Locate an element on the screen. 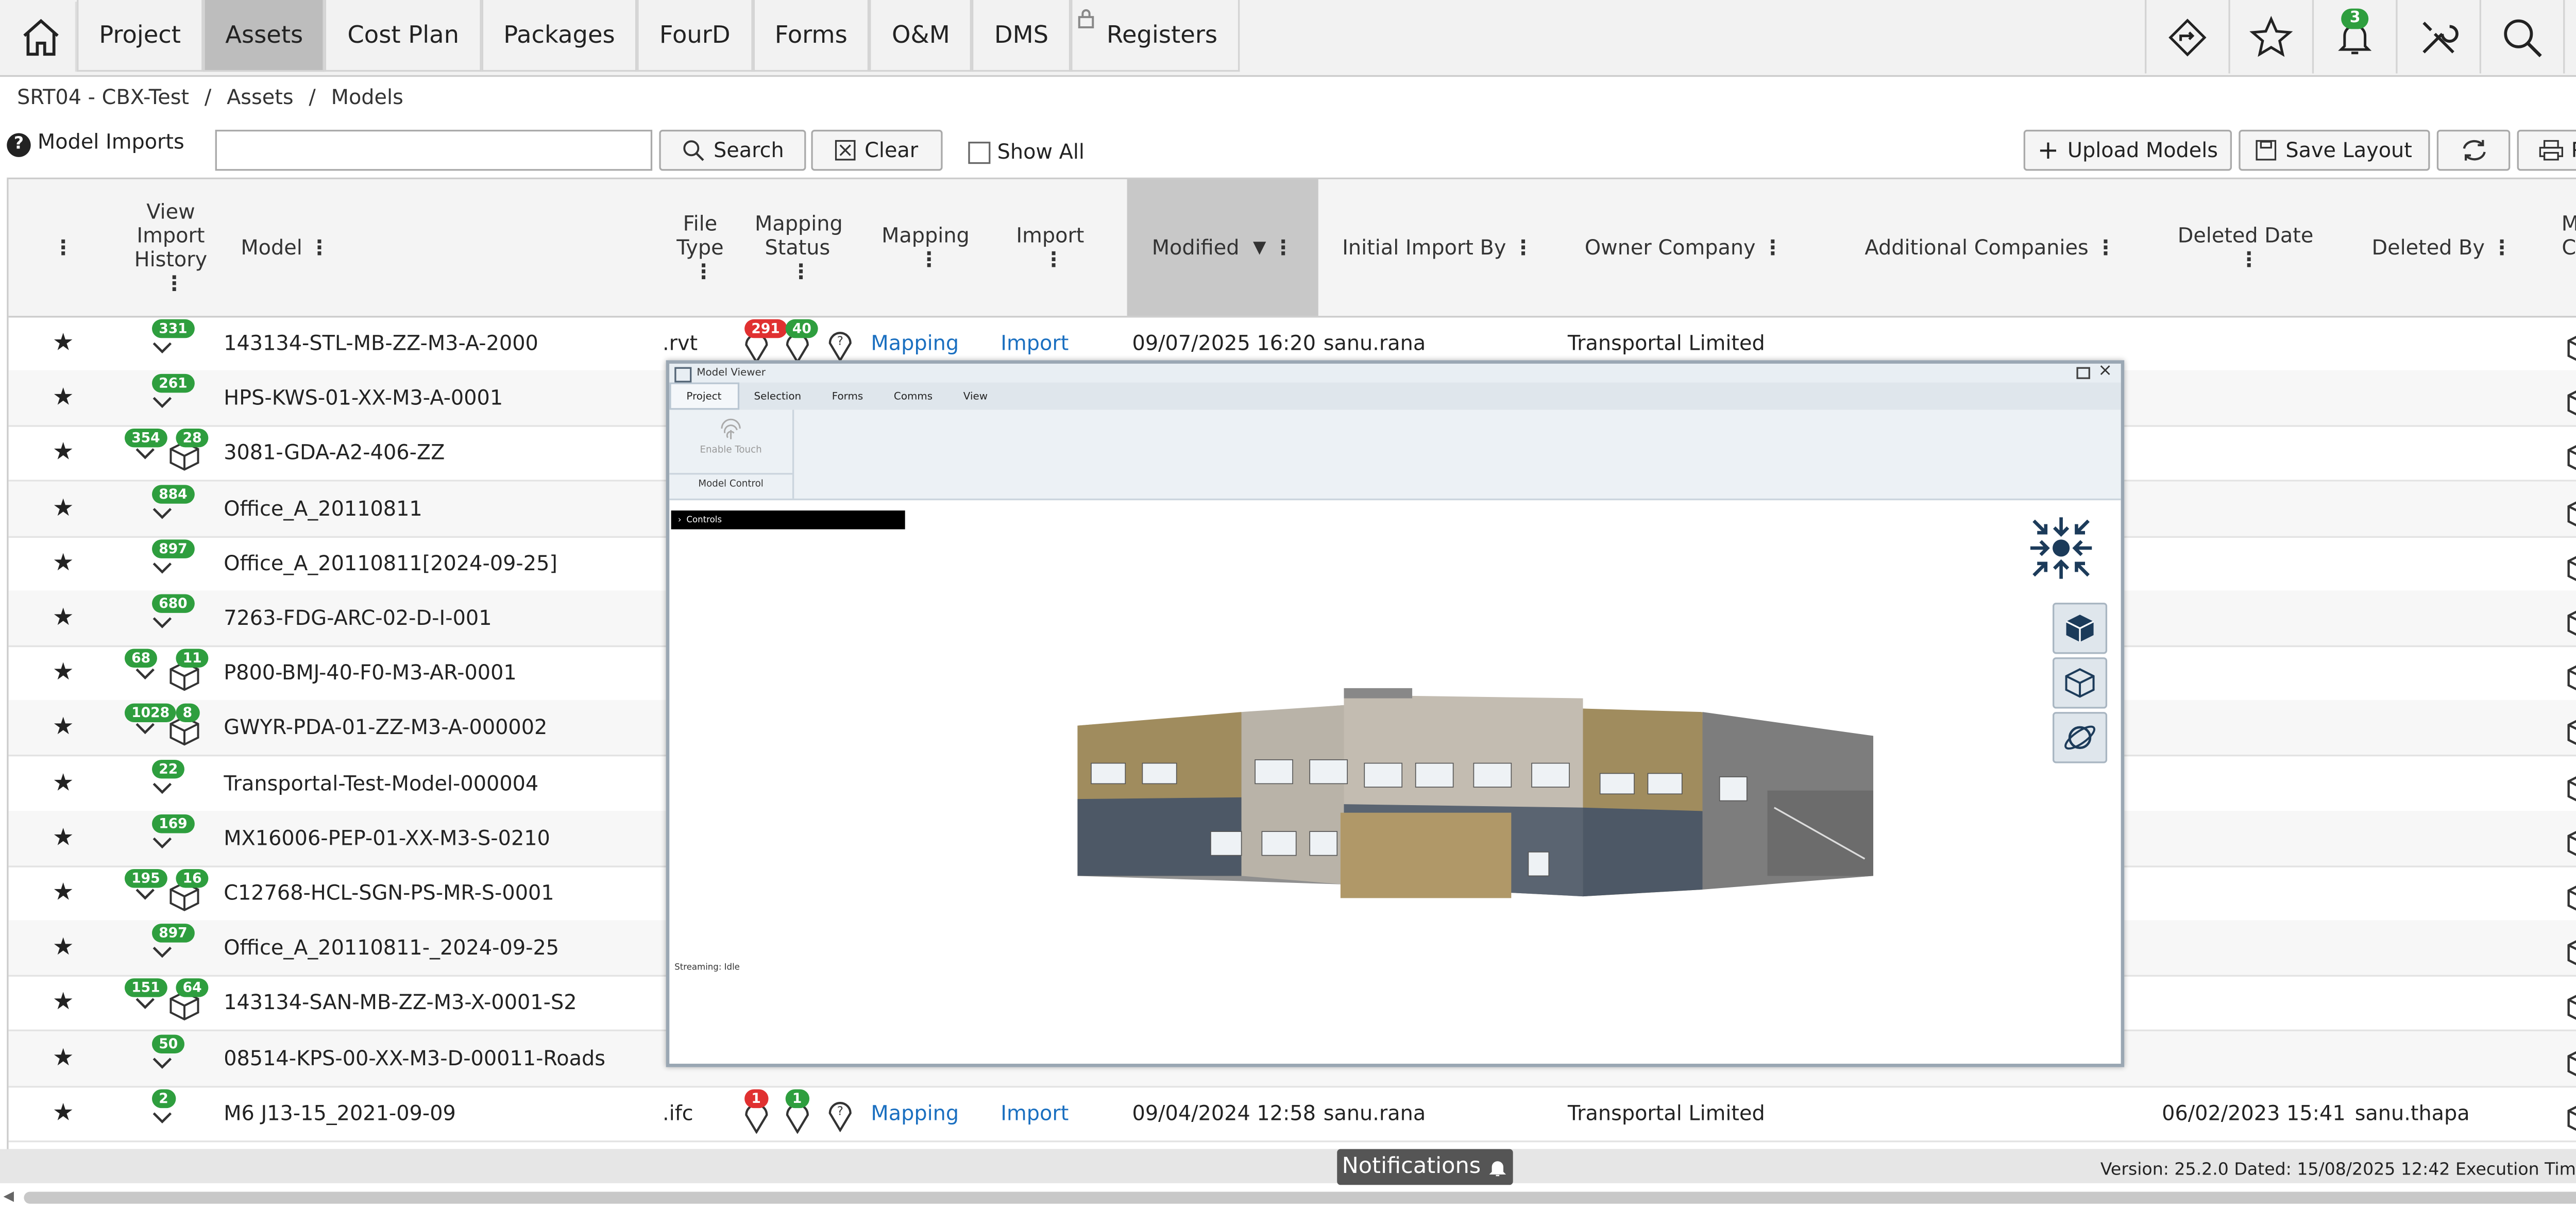  controls-panel-toggle: › Controls is located at coordinates (788, 520).